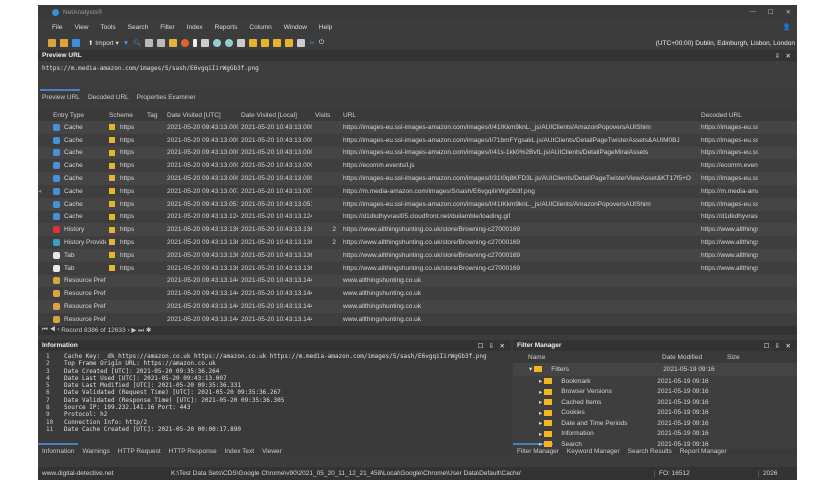 The image size is (836, 484). What do you see at coordinates (138, 29) in the screenshot?
I see `menu-search: Search` at bounding box center [138, 29].